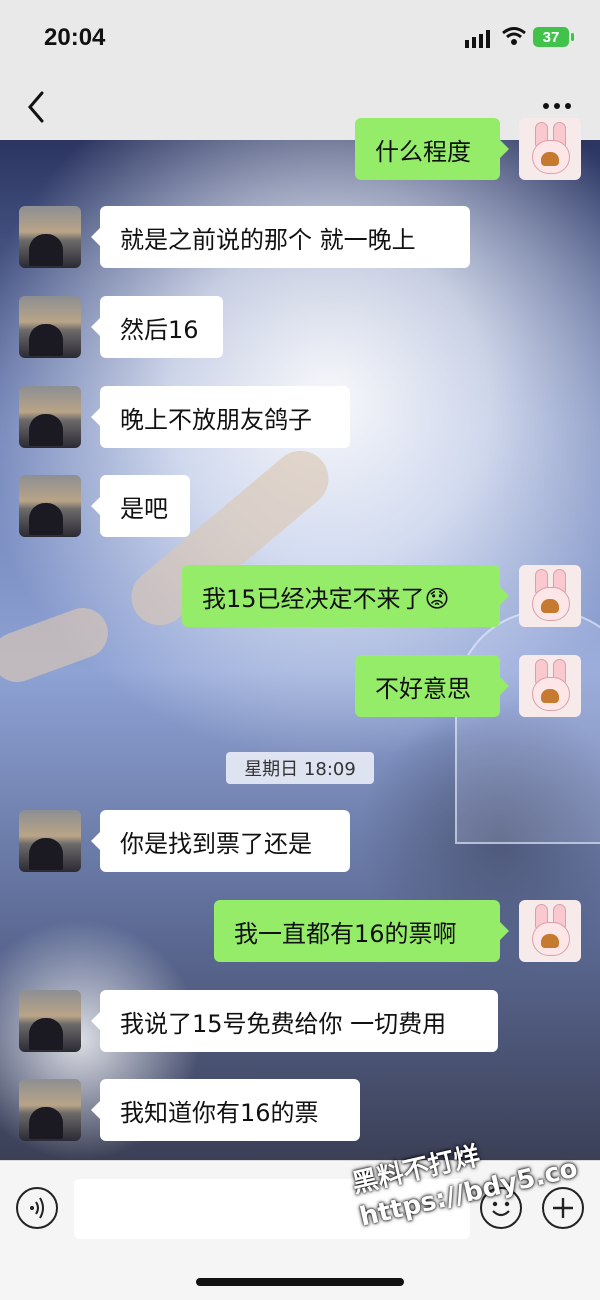 The image size is (600, 1300). What do you see at coordinates (140, 506) in the screenshot?
I see `message-bubble-contact: 是吧` at bounding box center [140, 506].